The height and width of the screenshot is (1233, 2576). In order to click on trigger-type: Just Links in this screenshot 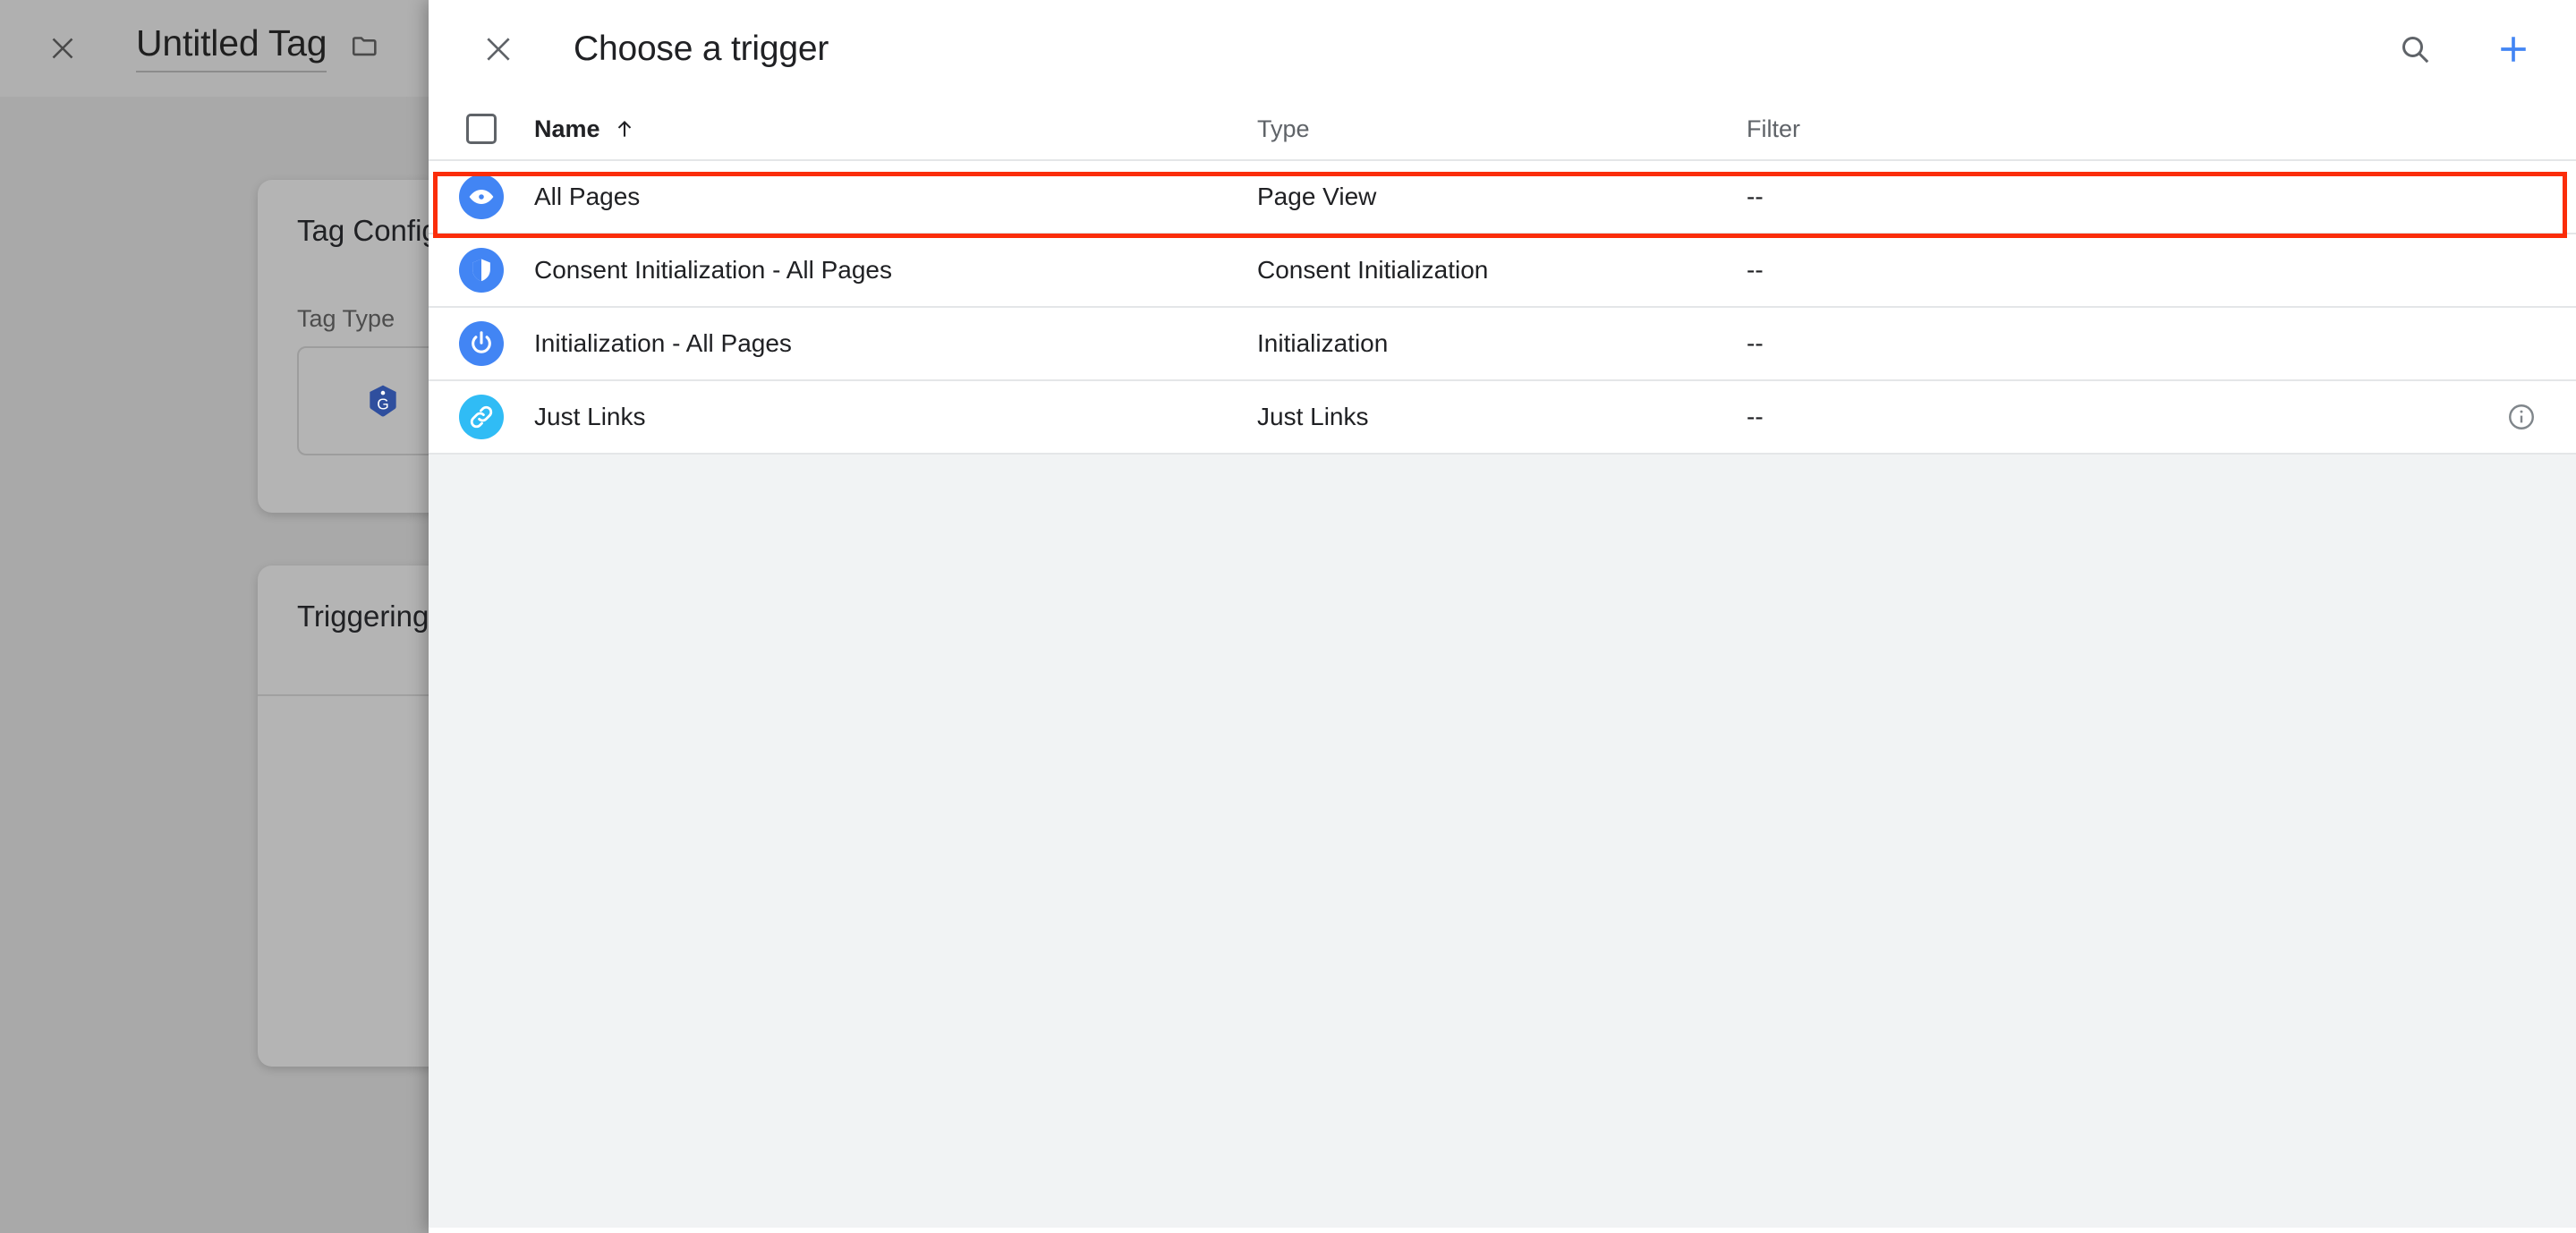, I will do `click(1313, 416)`.